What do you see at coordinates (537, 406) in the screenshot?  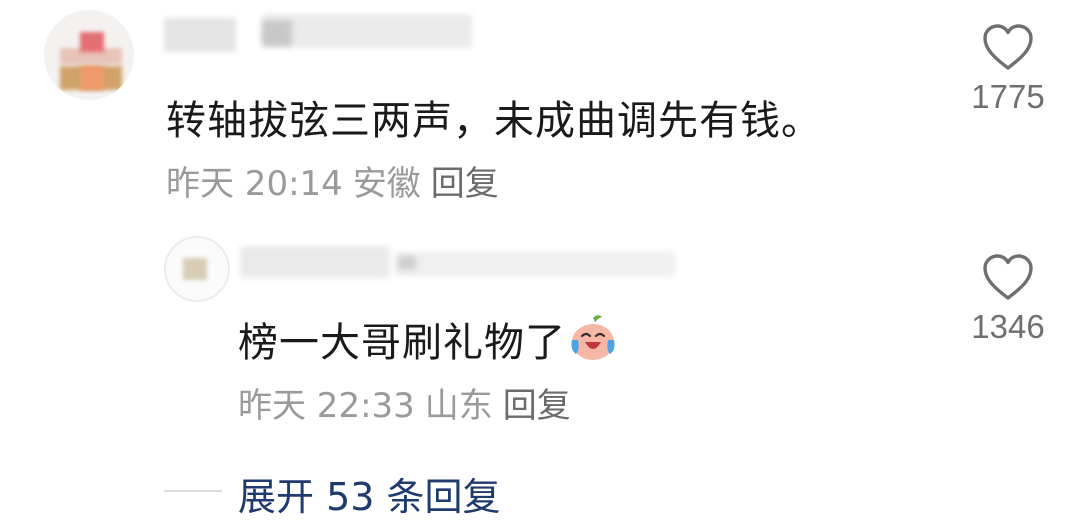 I see `reply-reply-button: 回复` at bounding box center [537, 406].